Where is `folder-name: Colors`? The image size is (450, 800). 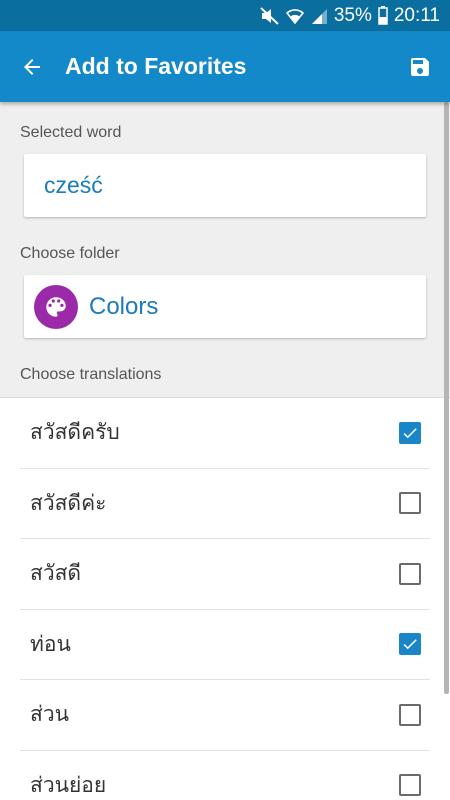
folder-name: Colors is located at coordinates (124, 306).